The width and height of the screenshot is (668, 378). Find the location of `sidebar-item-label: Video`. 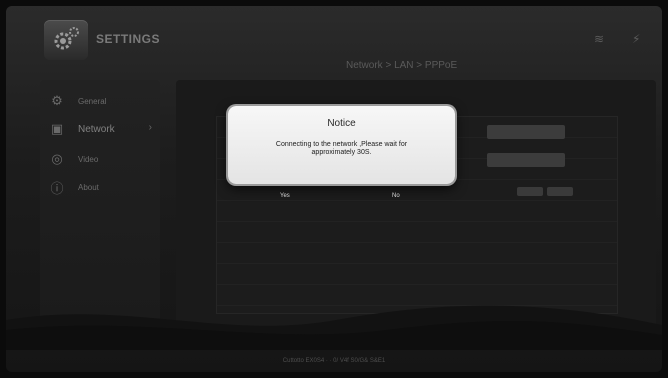

sidebar-item-label: Video is located at coordinates (88, 159).